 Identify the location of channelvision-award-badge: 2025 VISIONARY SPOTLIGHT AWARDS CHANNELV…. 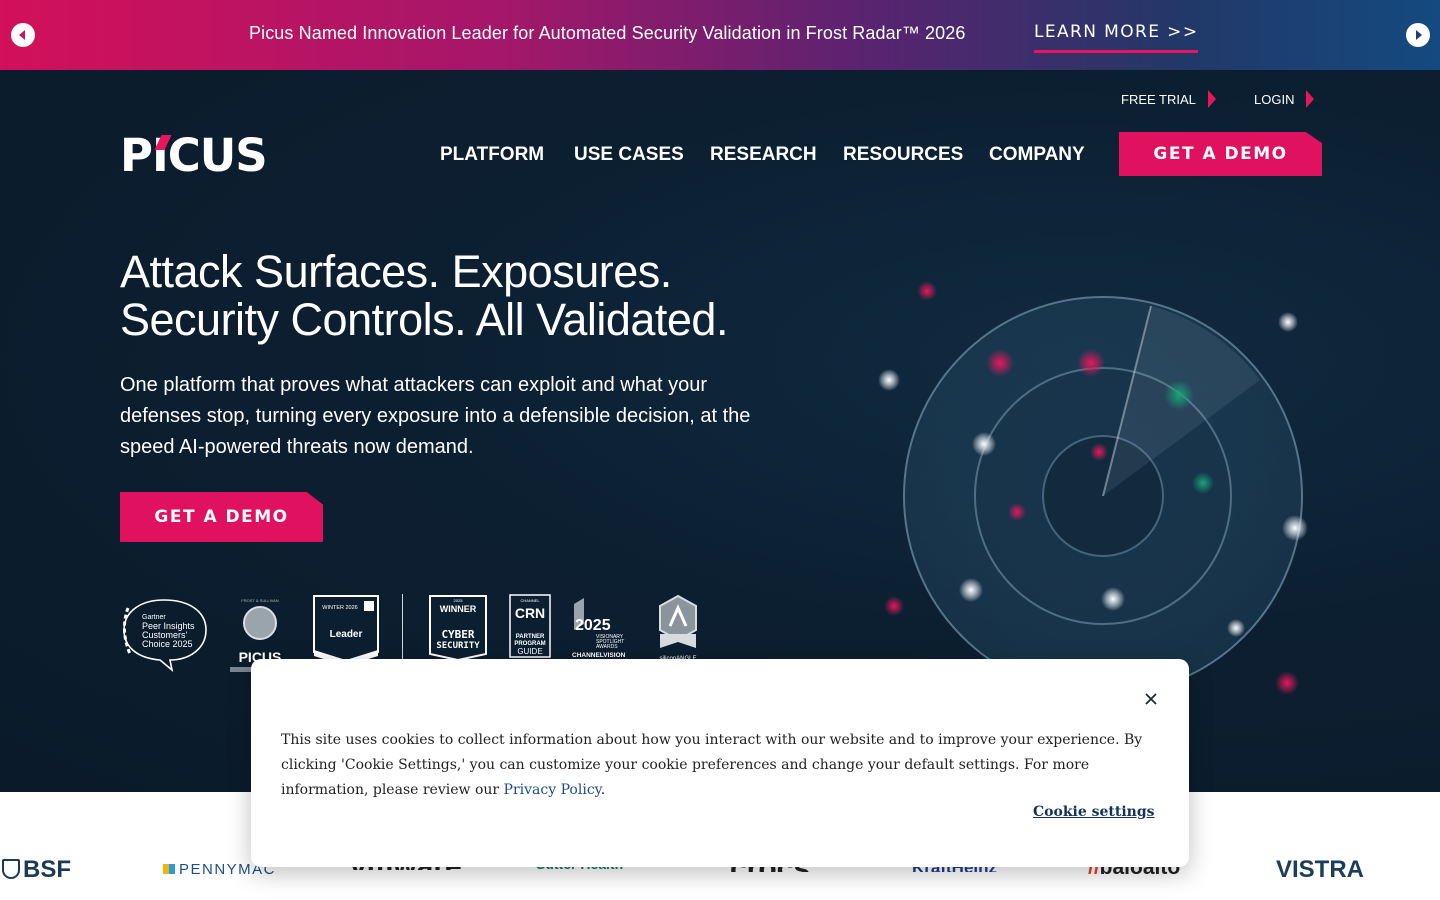
(599, 628).